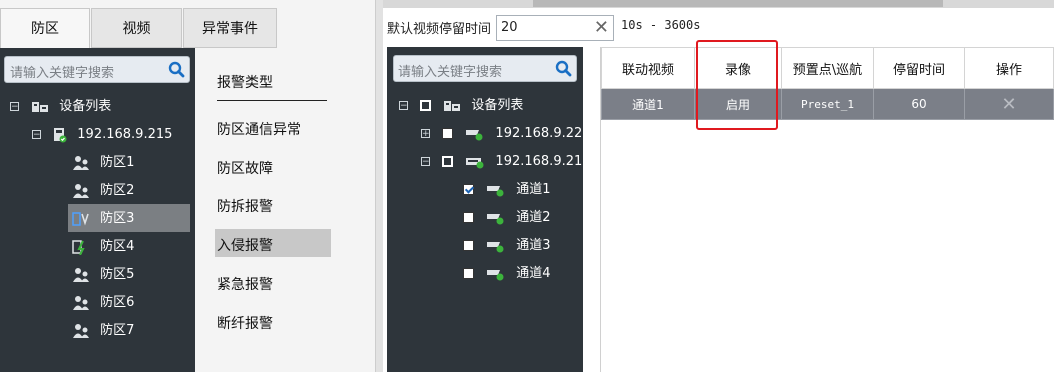  Describe the element at coordinates (533, 217) in the screenshot. I see `channel-label: 通道2` at that location.